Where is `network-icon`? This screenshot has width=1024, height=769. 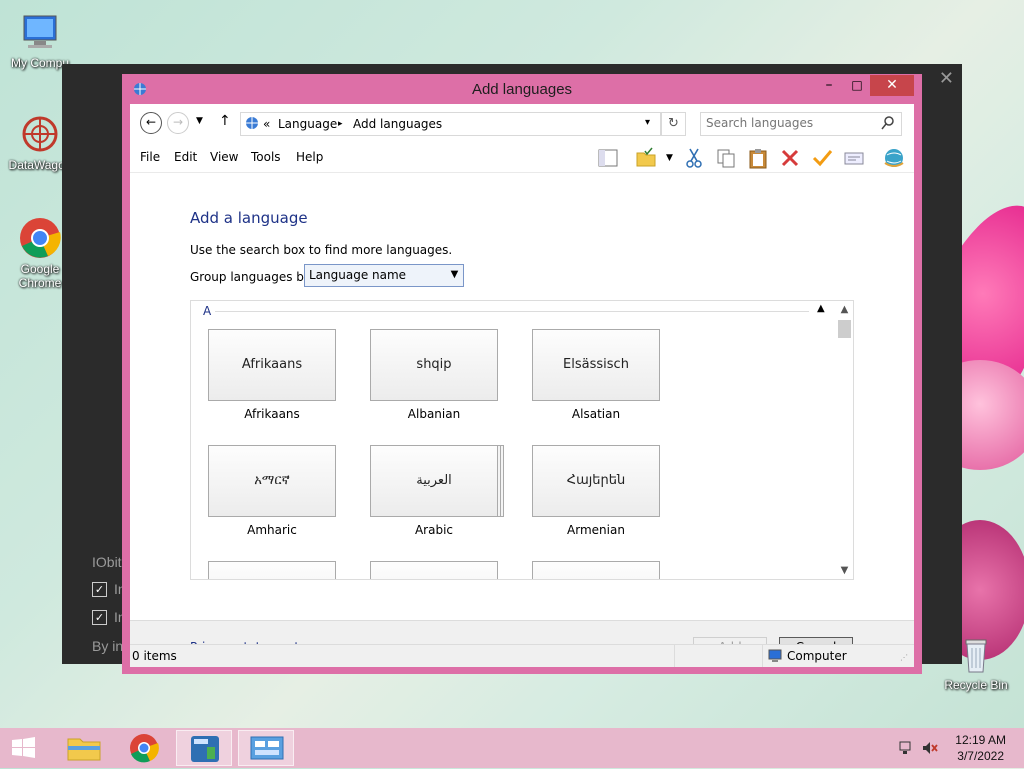
network-icon is located at coordinates (906, 749).